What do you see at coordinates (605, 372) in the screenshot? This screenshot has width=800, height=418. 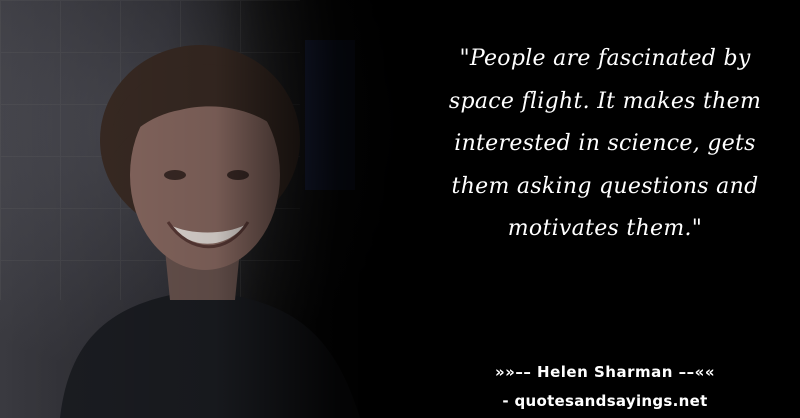 I see `quote-author: »»–– Helen Sharman ––««` at bounding box center [605, 372].